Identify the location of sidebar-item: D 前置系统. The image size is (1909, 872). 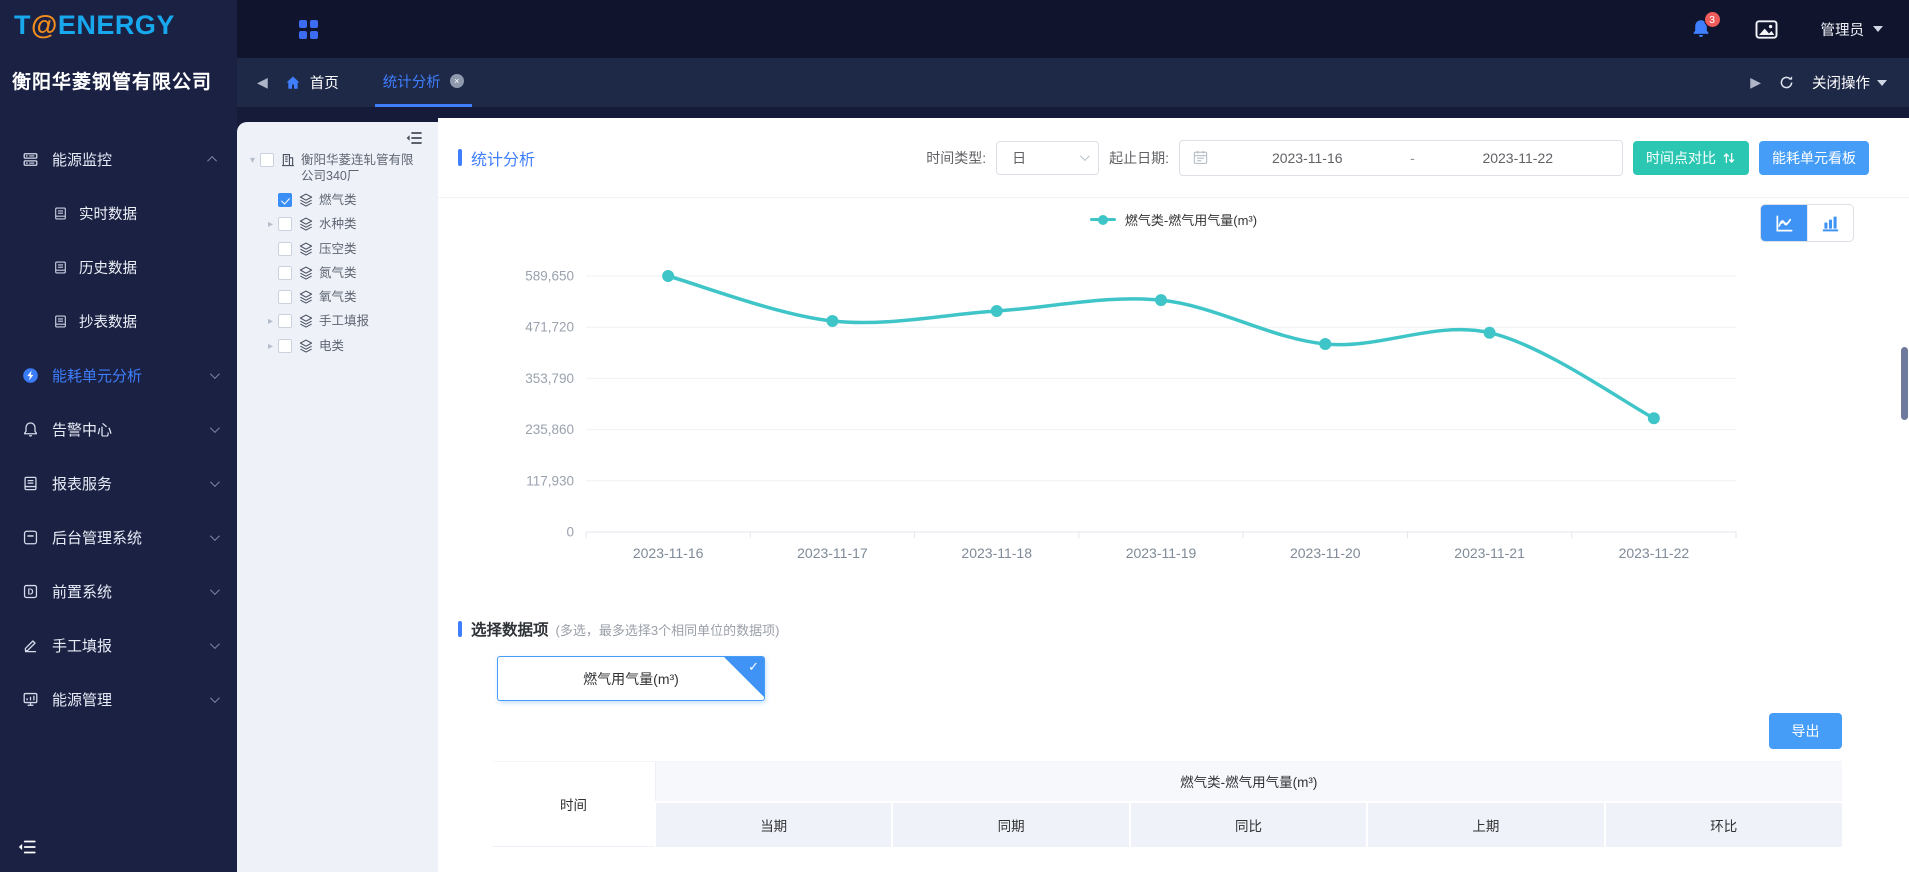
(118, 591).